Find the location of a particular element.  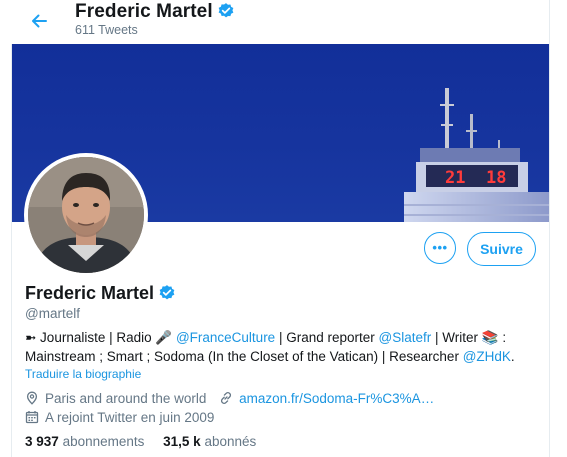

bio-text: ➼ Journaliste | Radio 🎤 is located at coordinates (100, 337).